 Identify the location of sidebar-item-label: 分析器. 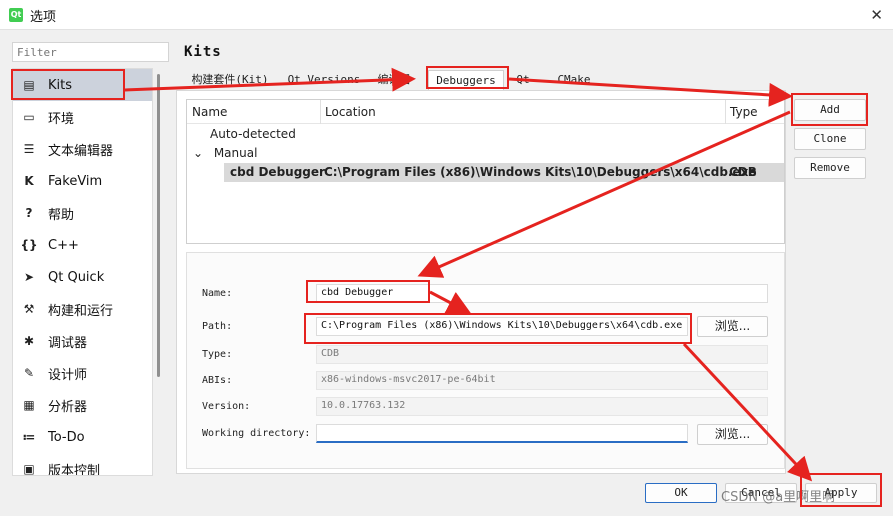
(68, 407).